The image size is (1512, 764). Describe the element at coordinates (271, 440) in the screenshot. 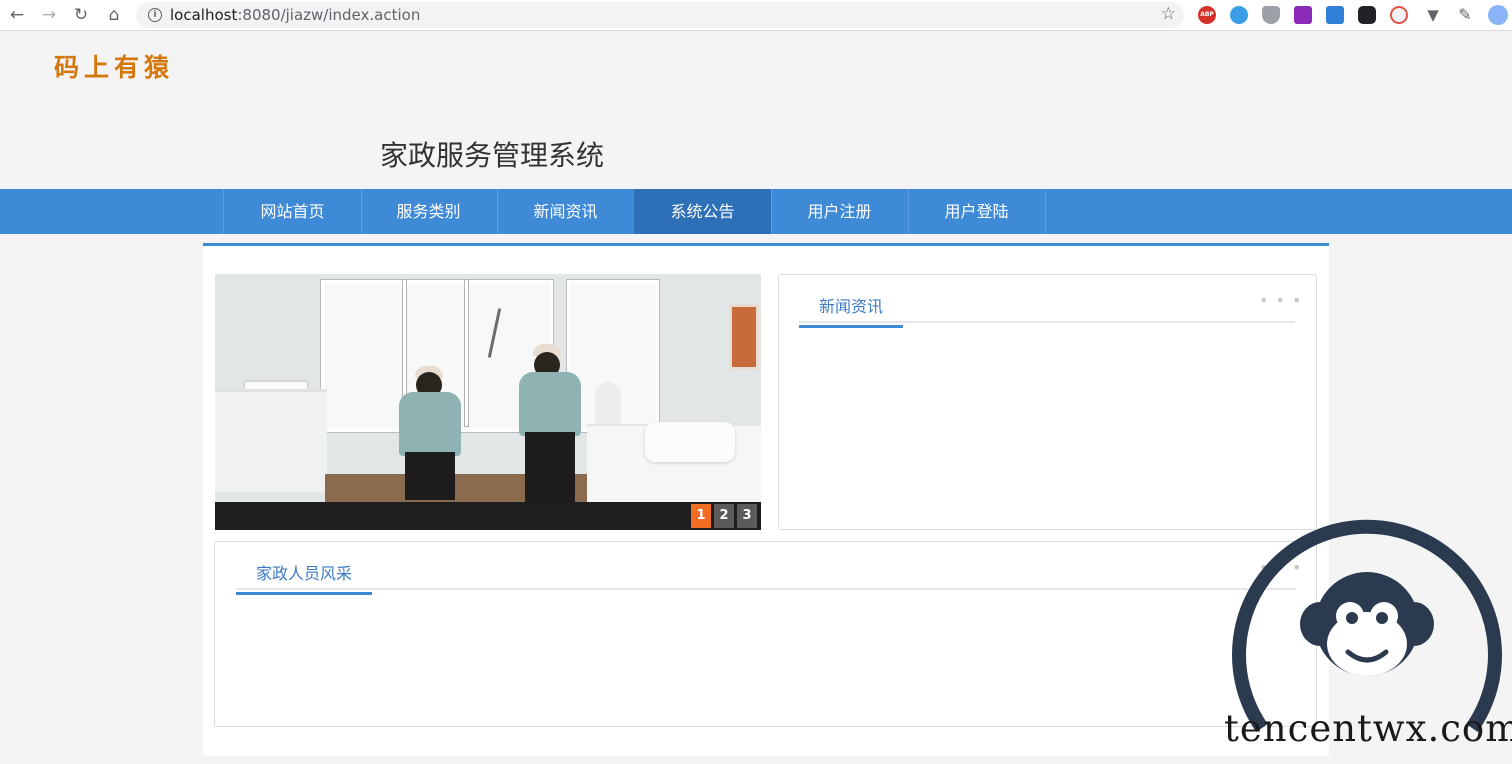

I see `sink-counter` at that location.